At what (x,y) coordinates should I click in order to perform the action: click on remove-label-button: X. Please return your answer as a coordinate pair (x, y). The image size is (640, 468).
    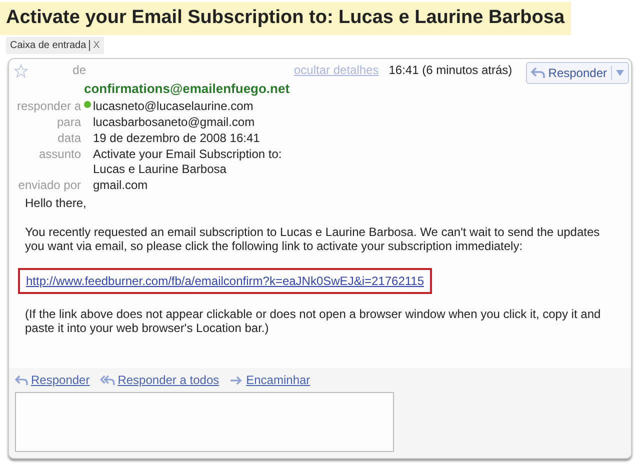
    Looking at the image, I should click on (96, 45).